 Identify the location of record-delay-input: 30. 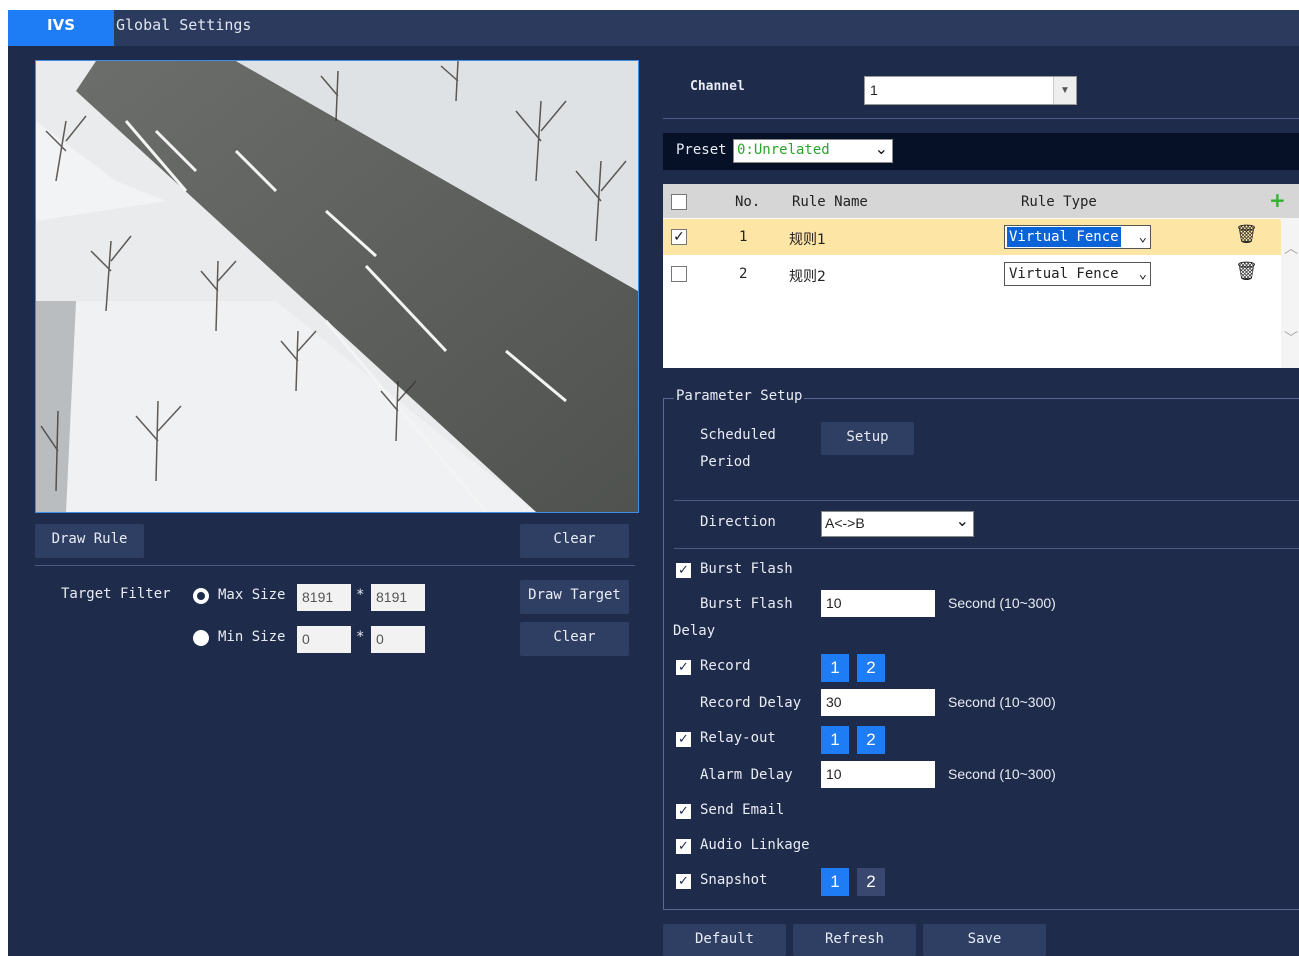
(878, 702).